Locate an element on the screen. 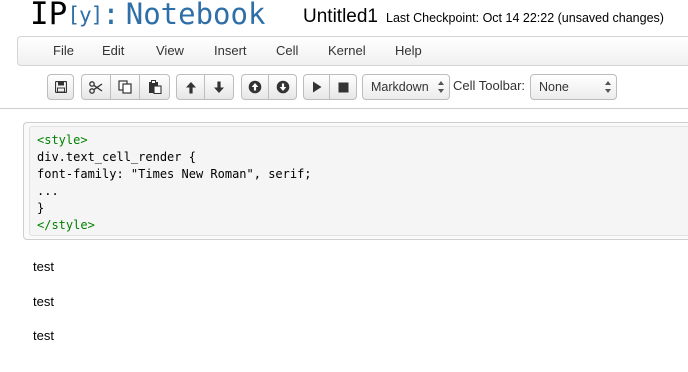  cut-button is located at coordinates (96, 87).